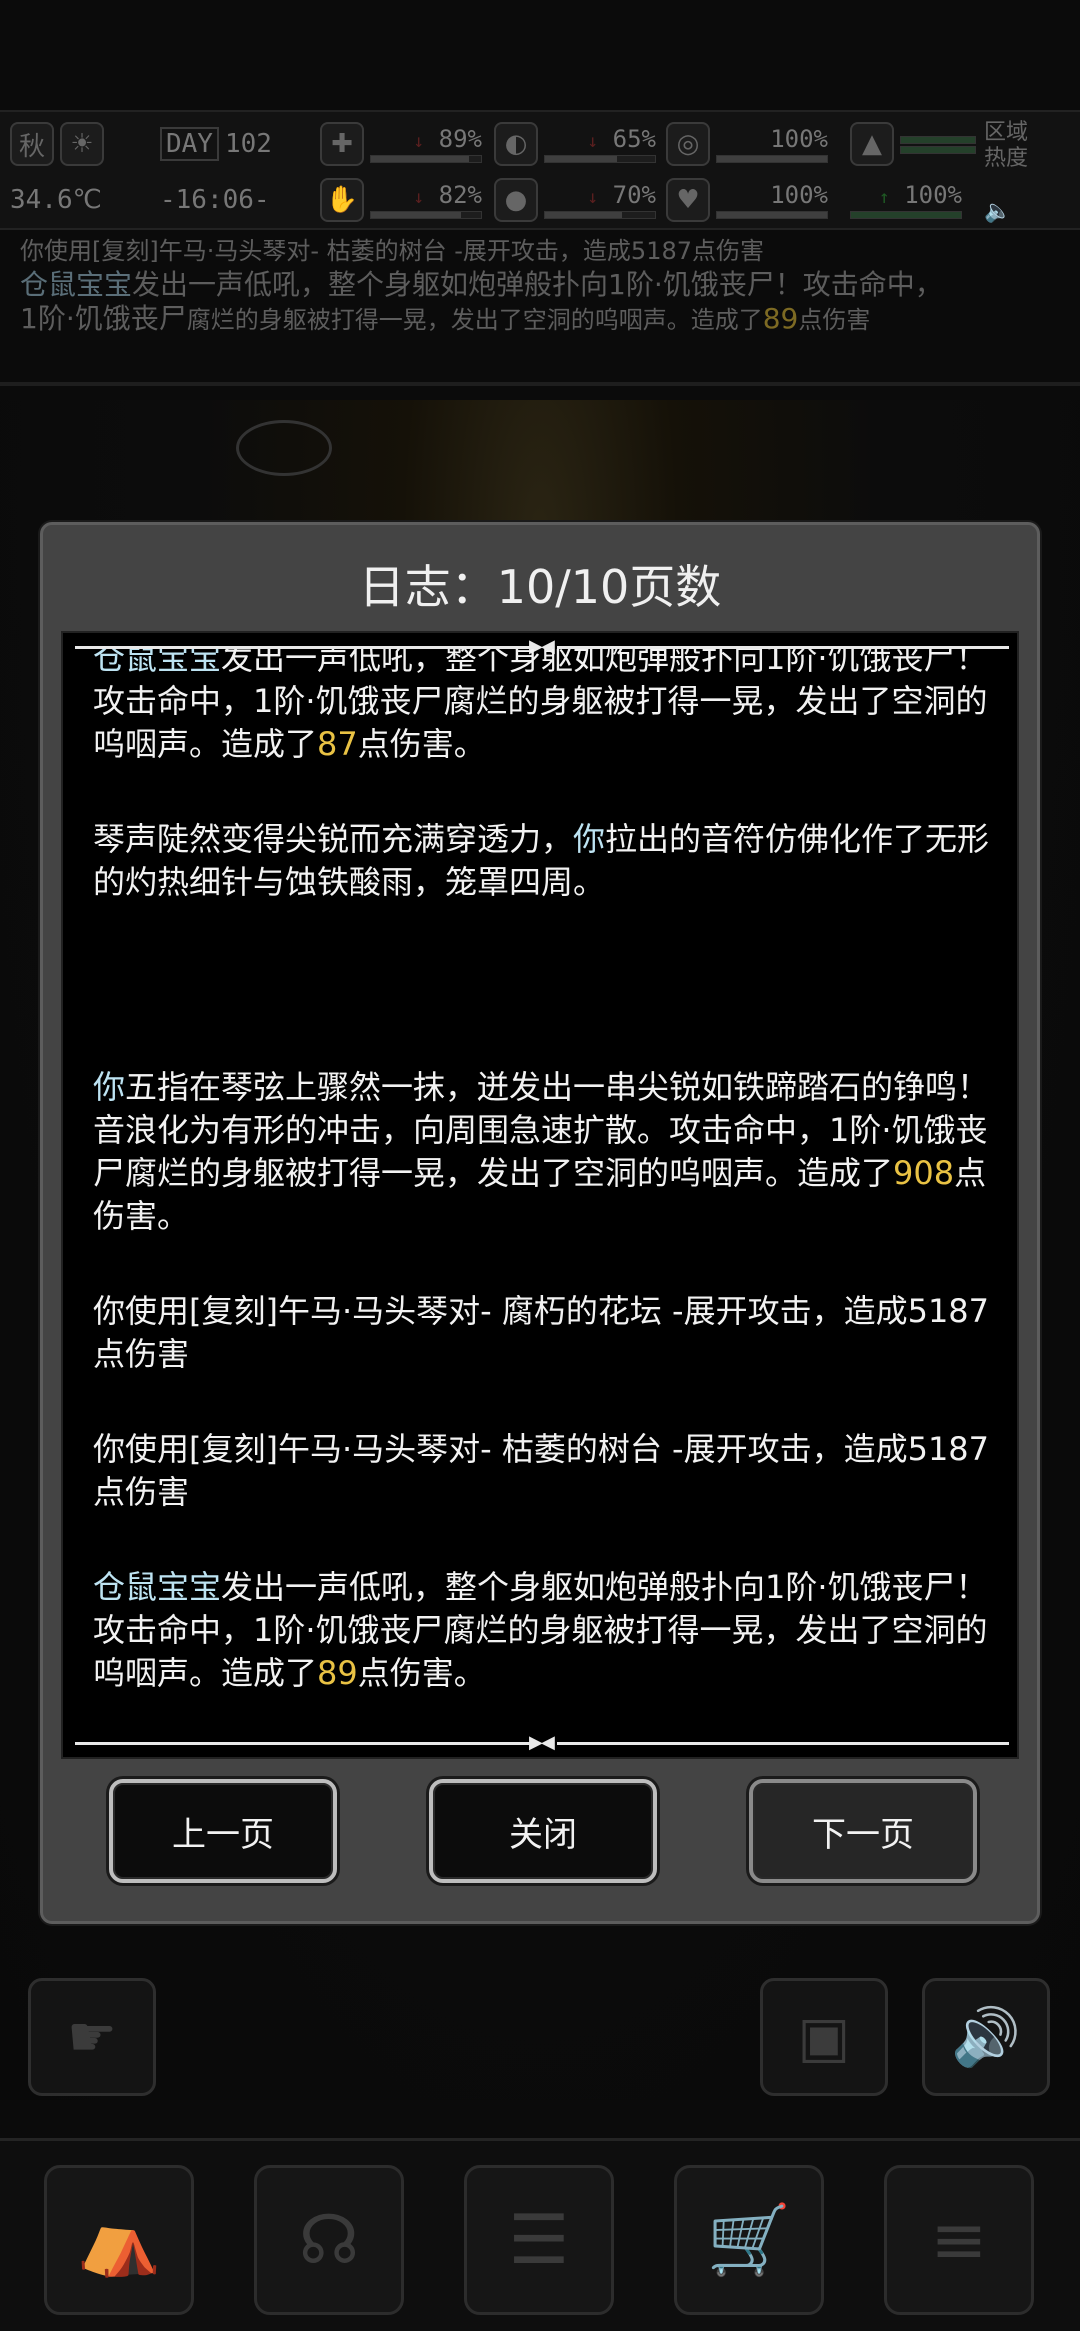 The width and height of the screenshot is (1080, 2331). Describe the element at coordinates (913, 172) in the screenshot. I see `stat-mood: ▲ ↑ 100%` at that location.